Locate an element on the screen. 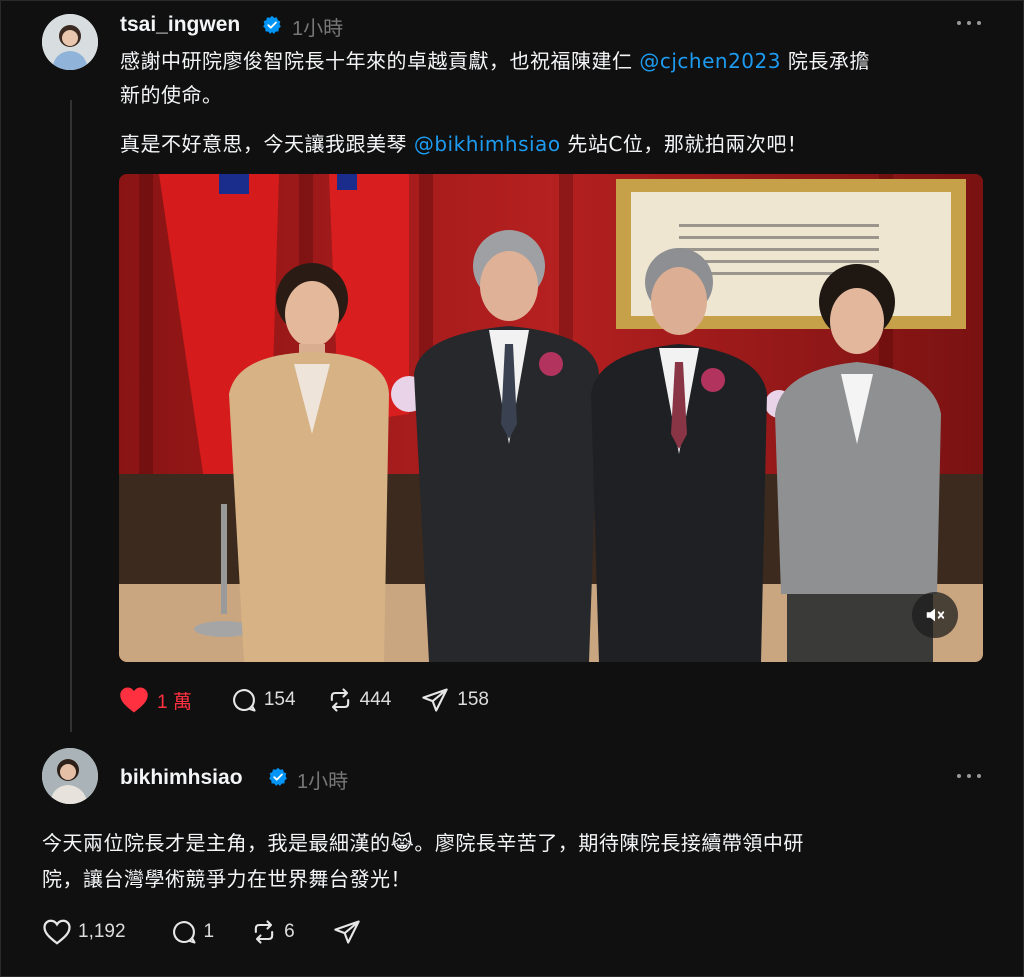 The image size is (1024, 977). comment-button: 1 is located at coordinates (192, 932).